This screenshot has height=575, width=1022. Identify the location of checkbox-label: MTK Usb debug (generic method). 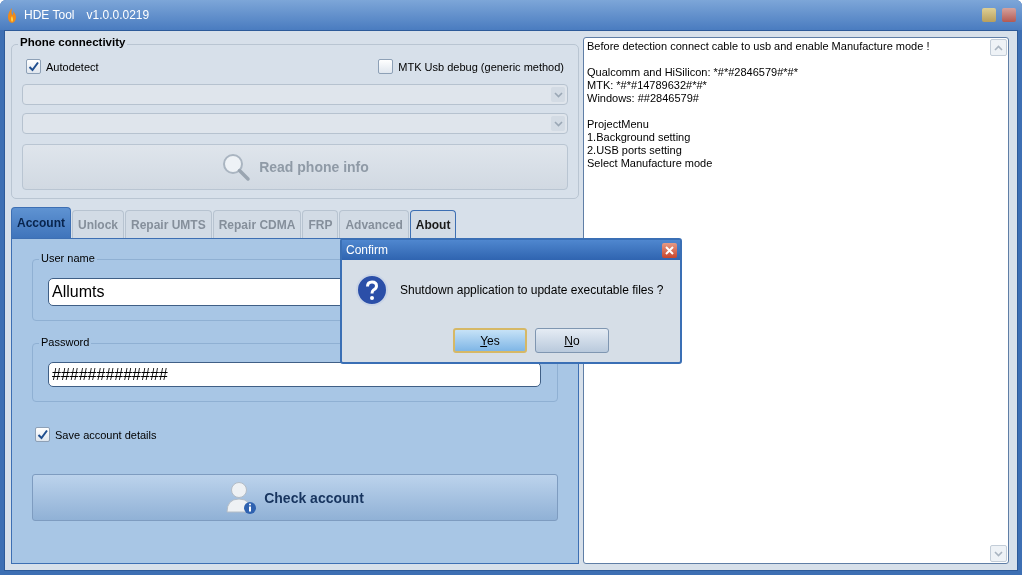
(481, 66).